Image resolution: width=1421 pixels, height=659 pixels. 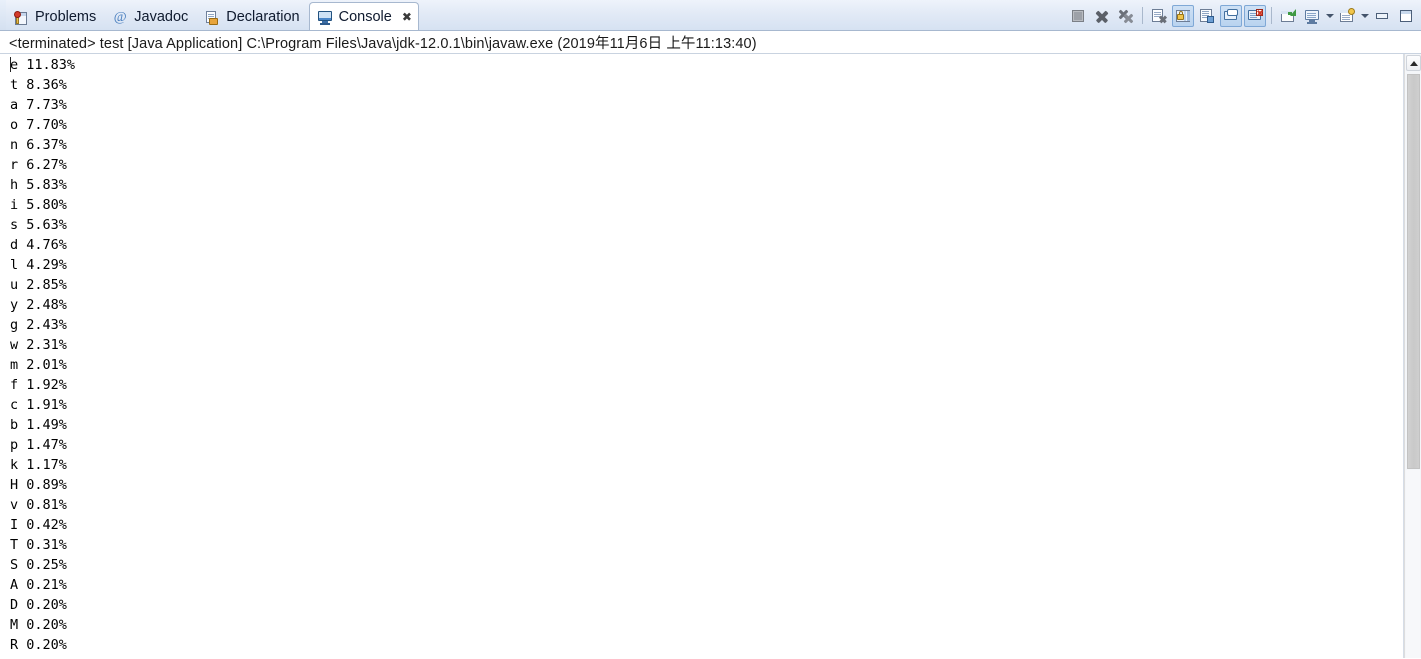 What do you see at coordinates (38, 385) in the screenshot?
I see `console-line: f 1.92%` at bounding box center [38, 385].